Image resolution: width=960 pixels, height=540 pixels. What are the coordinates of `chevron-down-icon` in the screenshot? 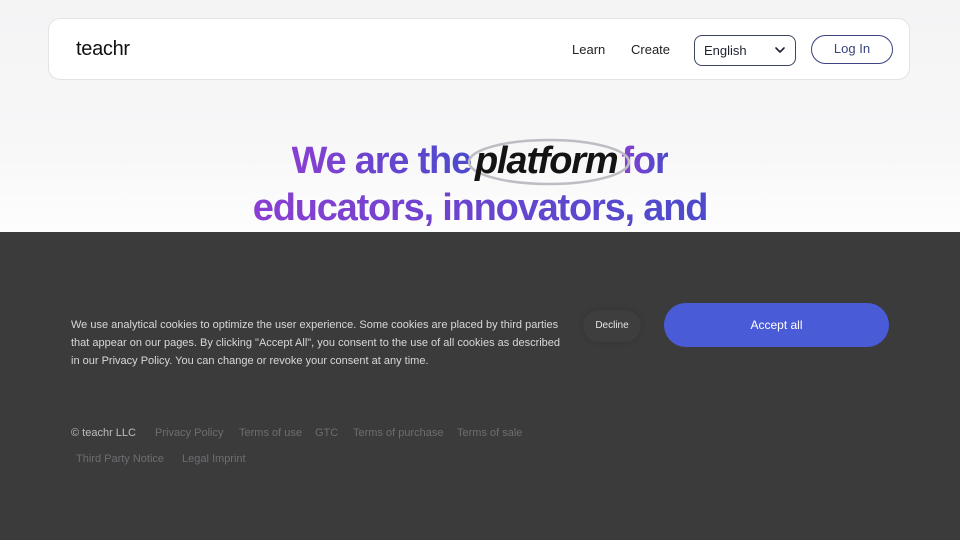 It's located at (780, 50).